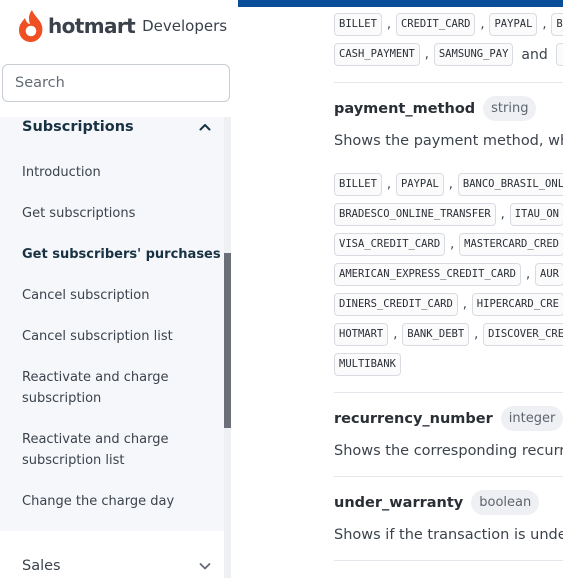 This screenshot has width=563, height=578. I want to click on sidebar-item-reactivate-and-charge-list: Reactivate and charge subscription list, so click(102, 450).